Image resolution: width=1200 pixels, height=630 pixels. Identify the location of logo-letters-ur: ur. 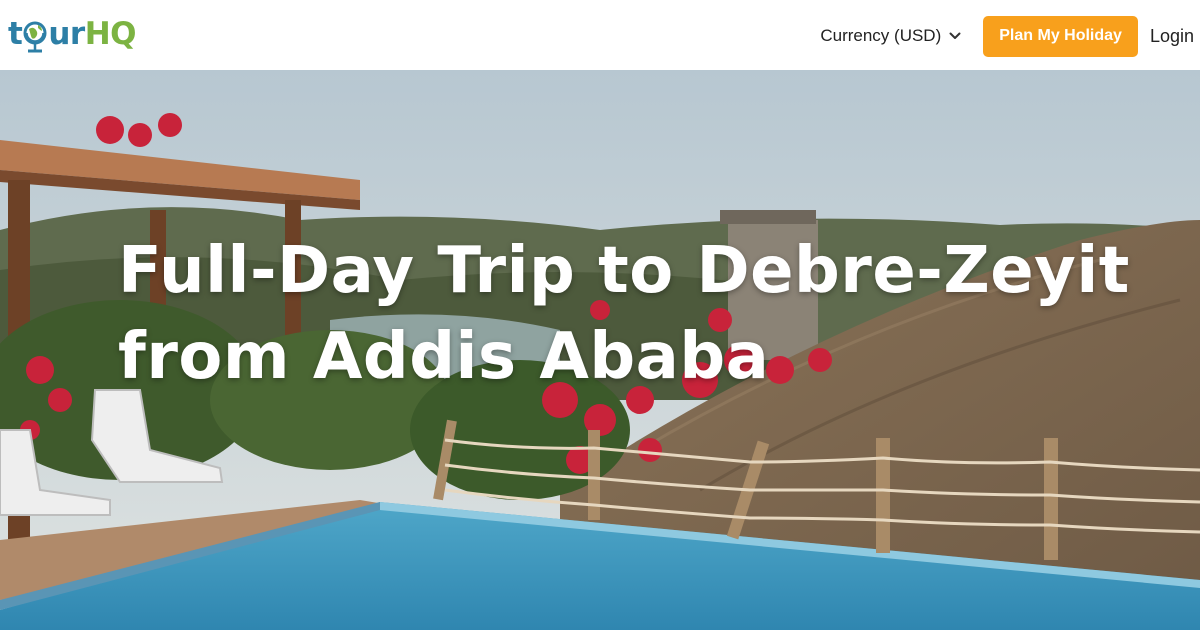
(66, 33).